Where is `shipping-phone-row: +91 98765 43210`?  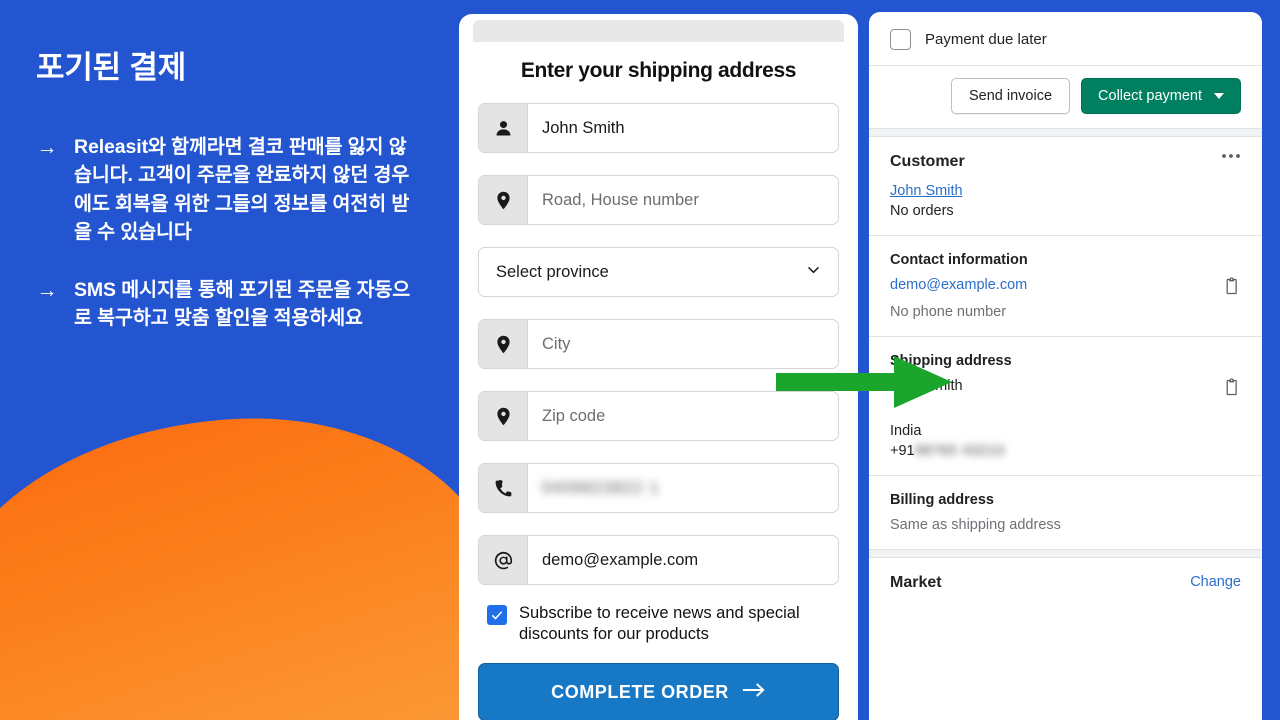
shipping-phone-row: +91 98765 43210 is located at coordinates (1065, 451).